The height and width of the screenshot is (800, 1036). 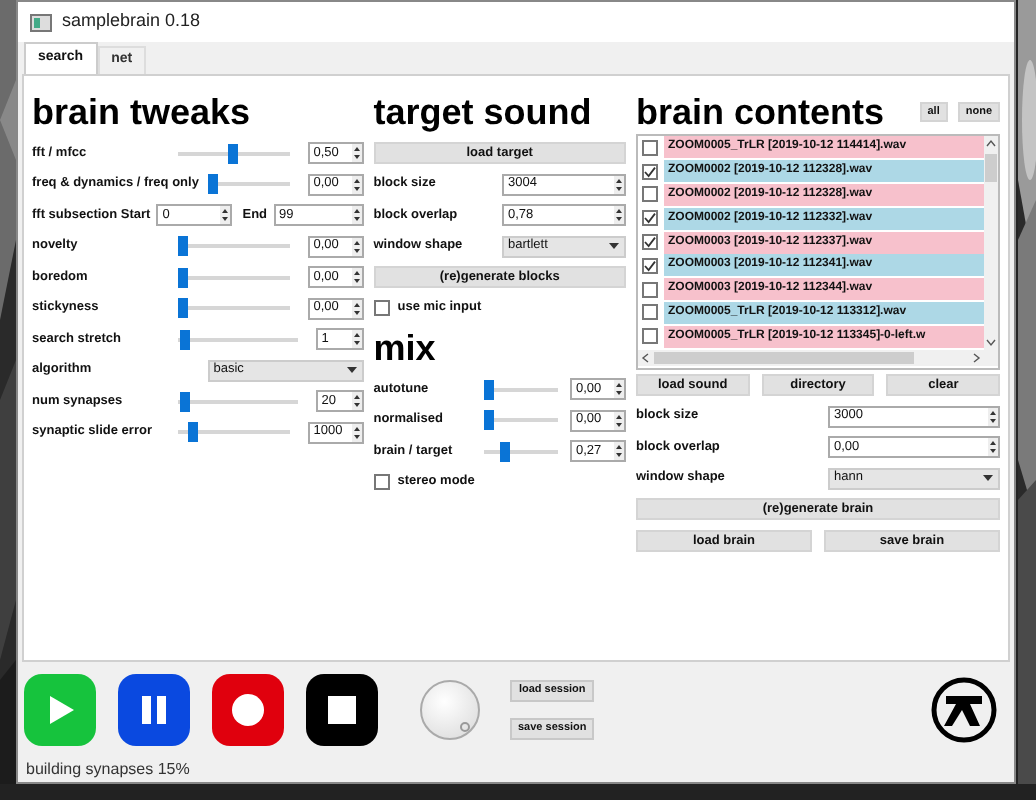 What do you see at coordinates (964, 710) in the screenshot?
I see `logo-icon` at bounding box center [964, 710].